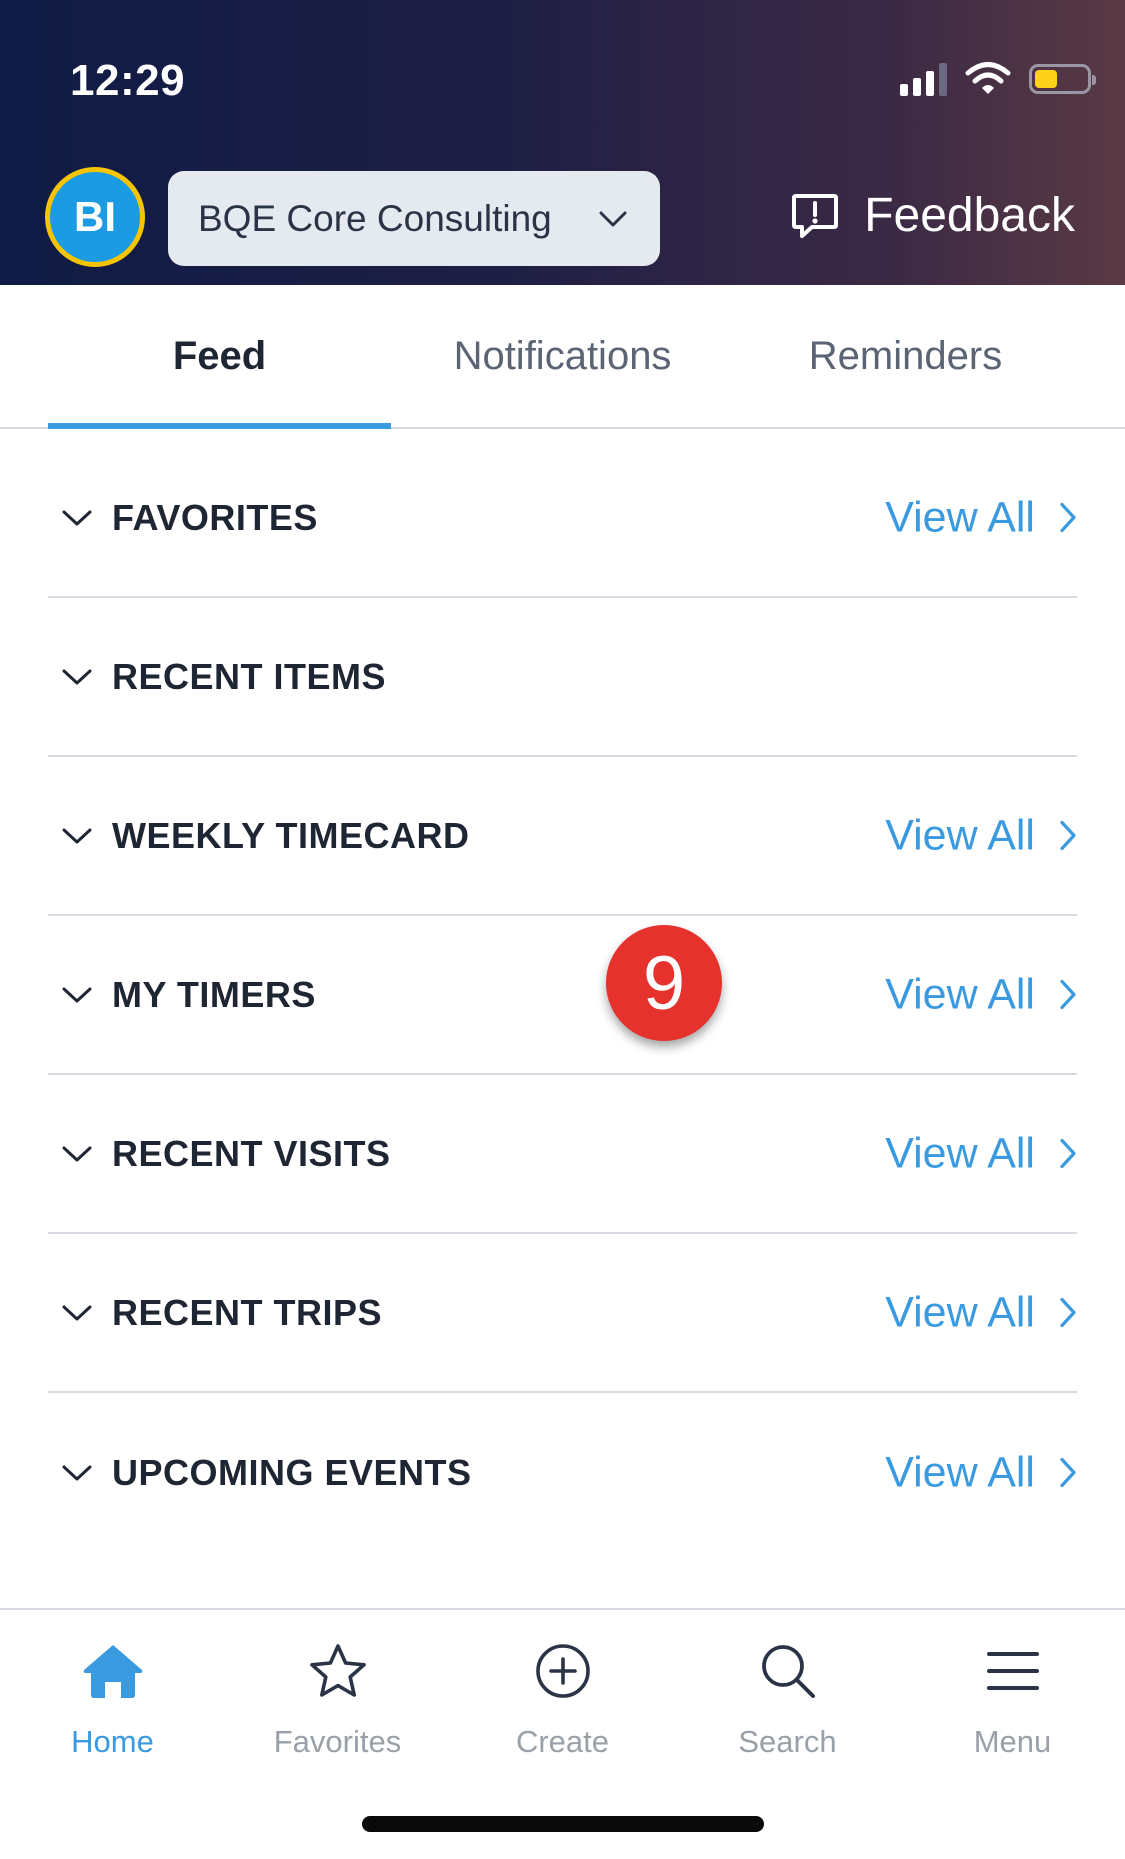 This screenshot has height=1859, width=1125. I want to click on company-name: BQE Core Consulting, so click(375, 218).